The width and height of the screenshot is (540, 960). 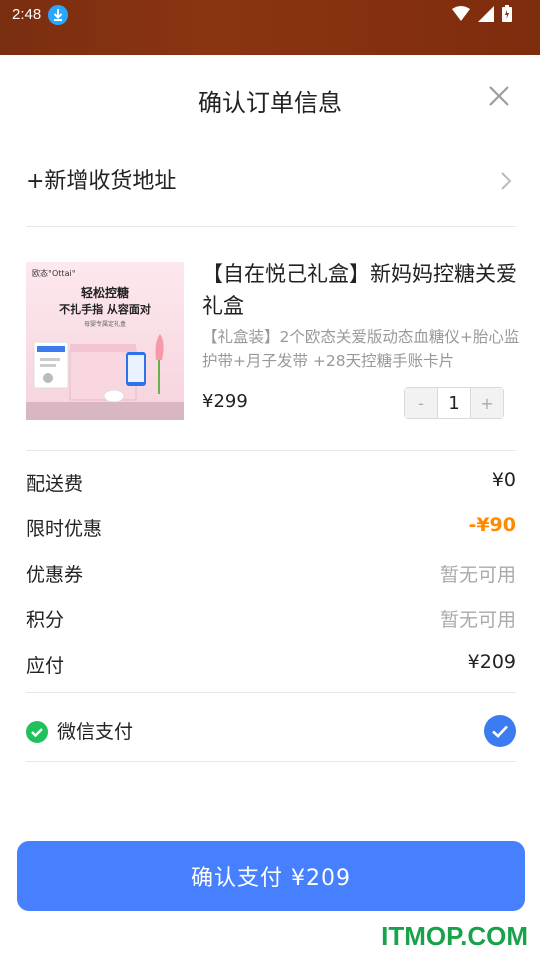 I want to click on discount-value: -¥90, so click(x=492, y=525).